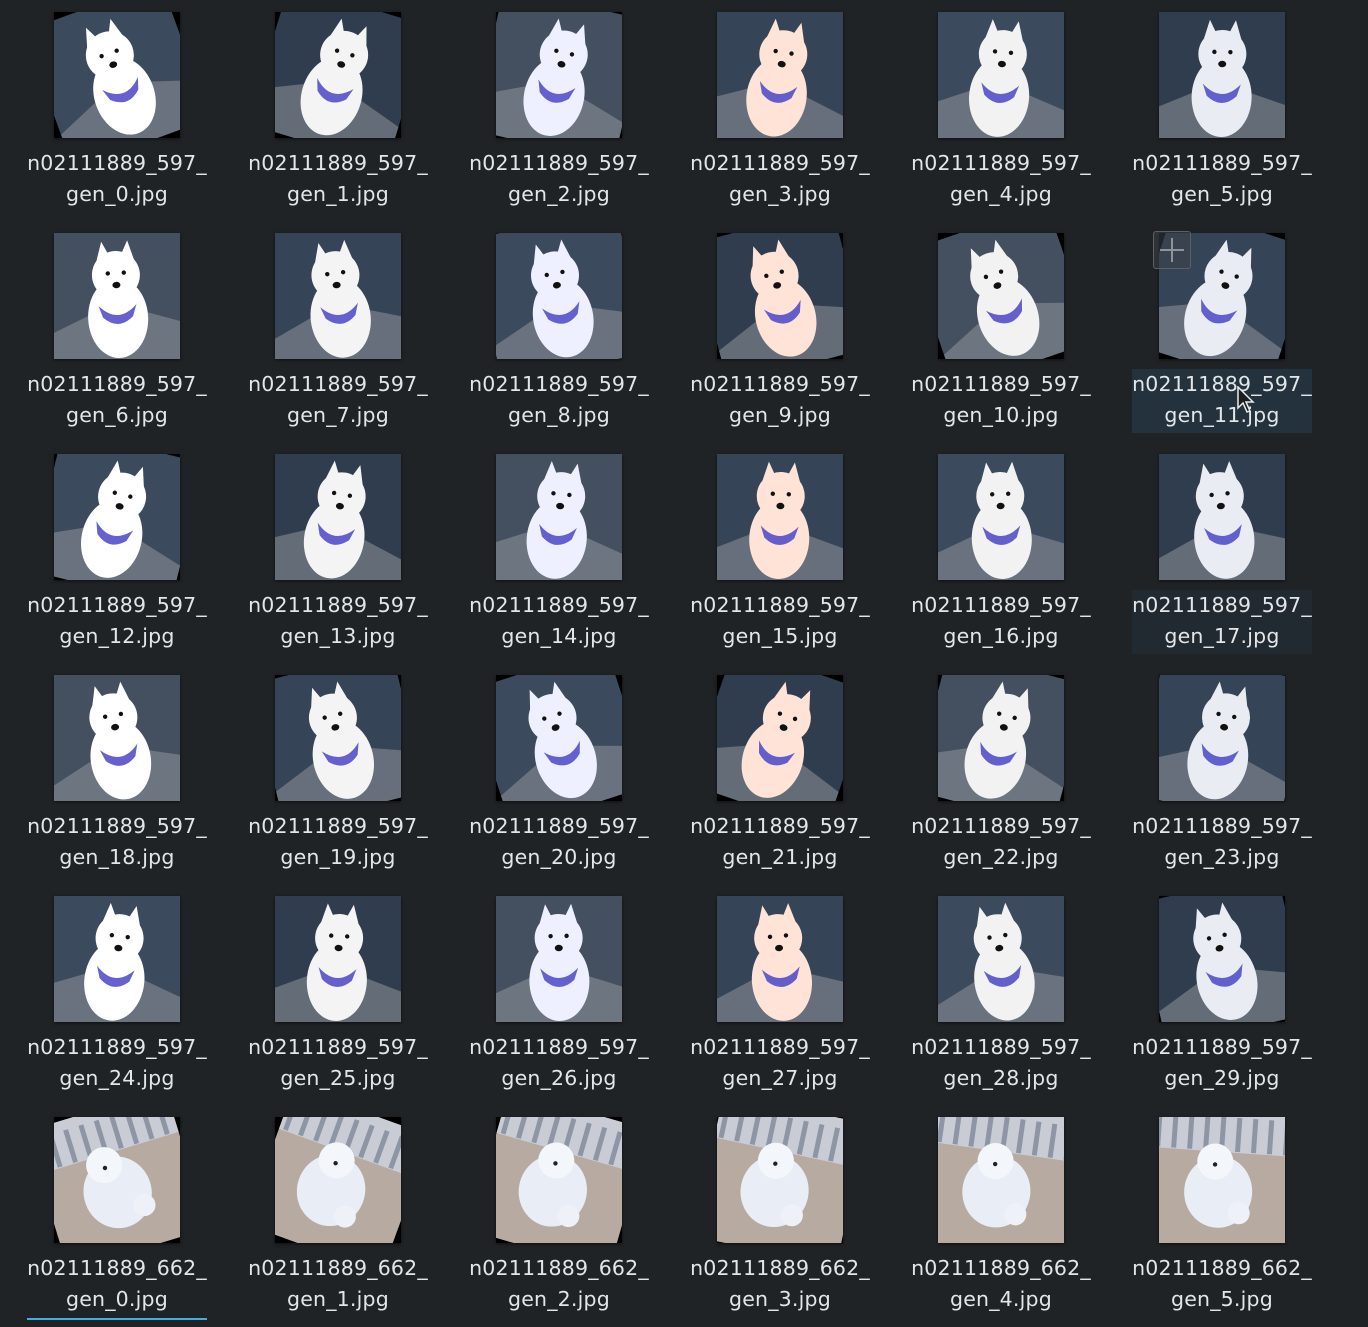  What do you see at coordinates (338, 1211) in the screenshot?
I see `file-item: n02111889_662_ gen_1.jpg` at bounding box center [338, 1211].